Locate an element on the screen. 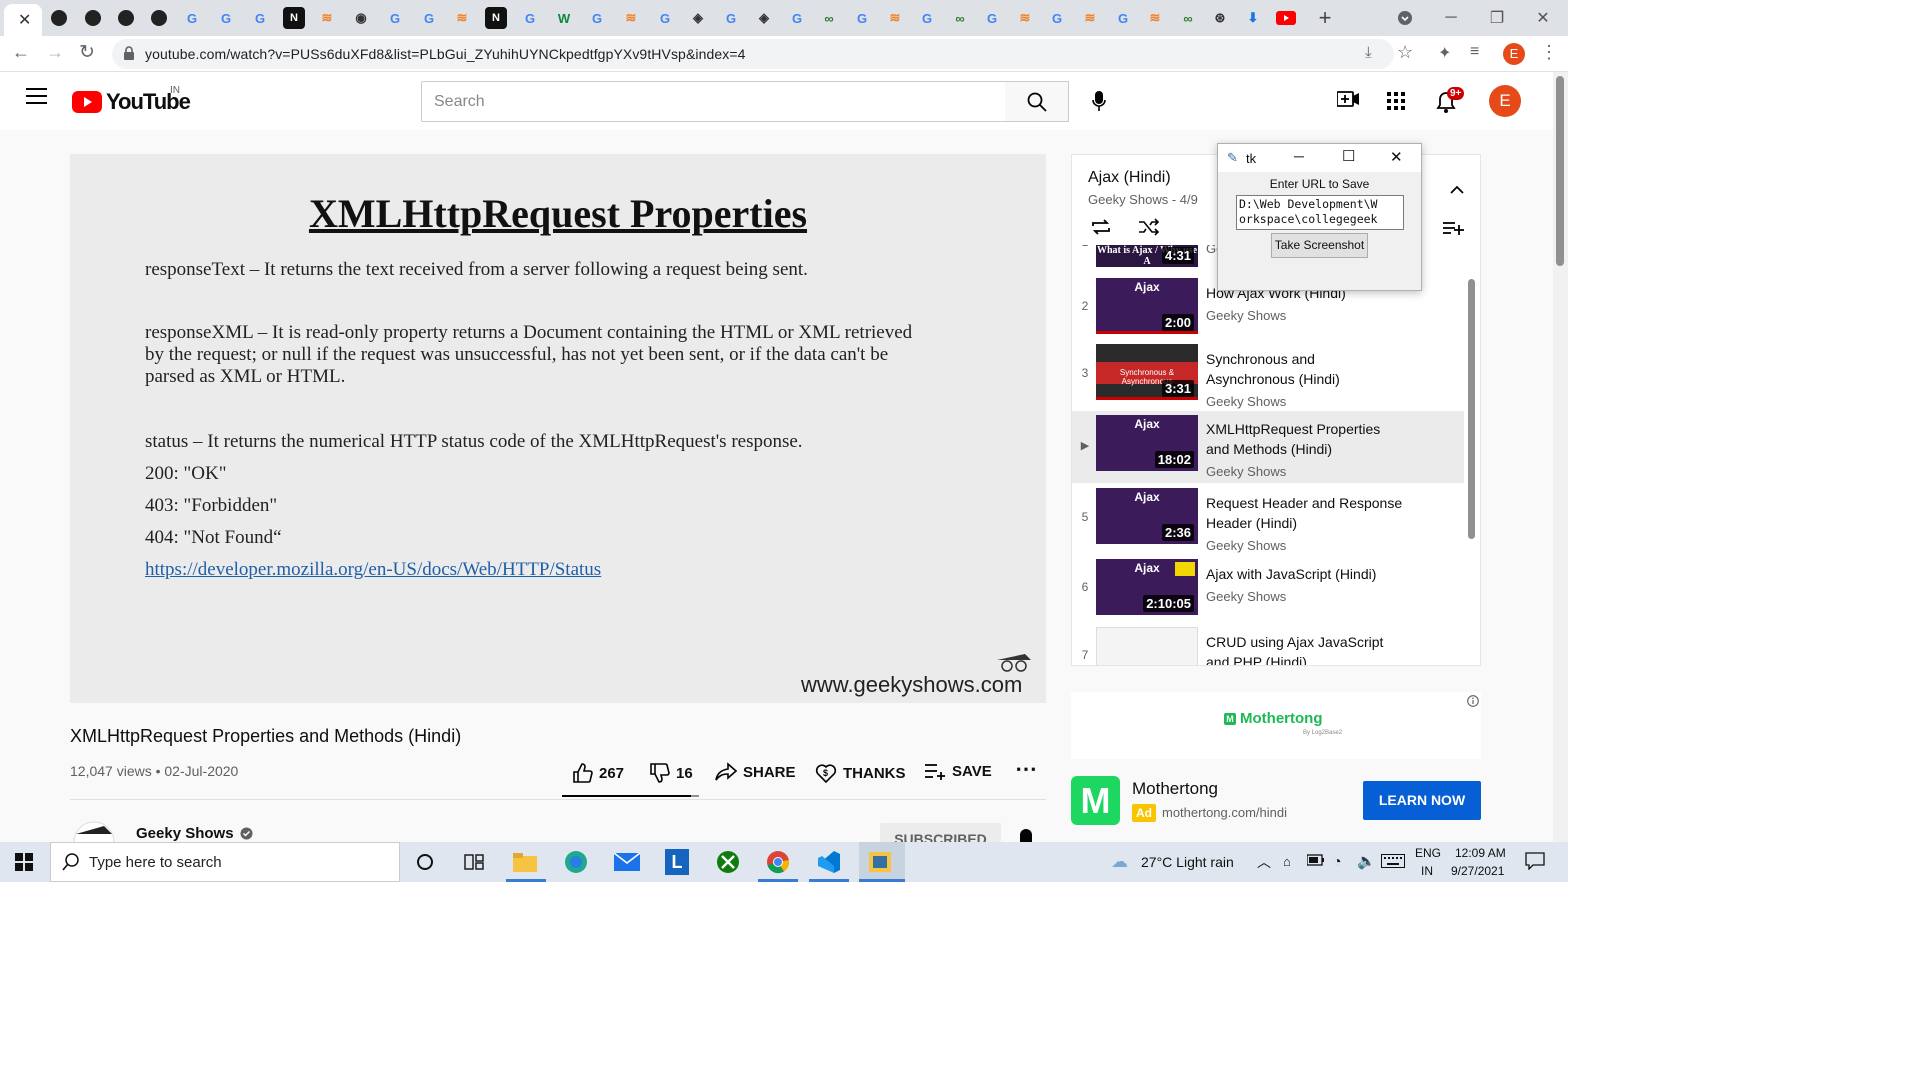  tab-globe-icon: ◉ is located at coordinates (361, 18).